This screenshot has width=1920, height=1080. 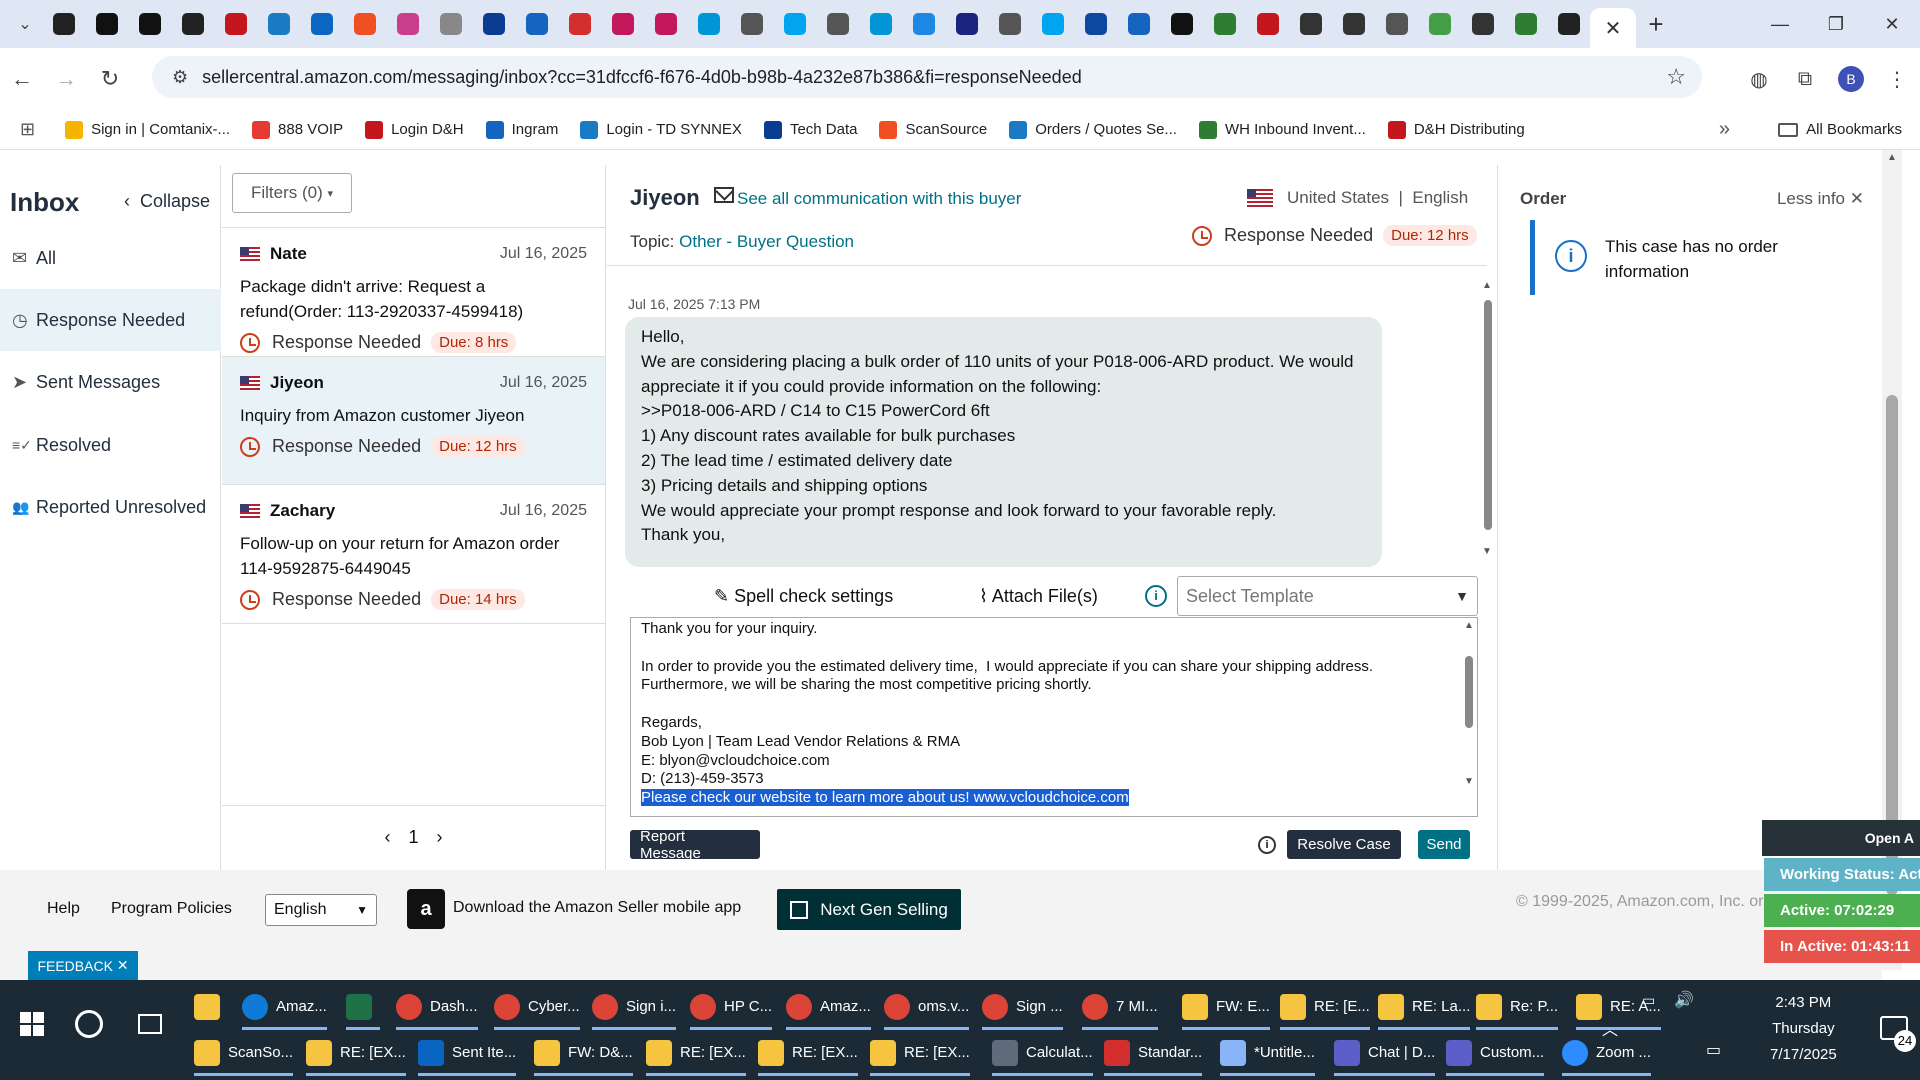 I want to click on tab-search-icon: ⌄, so click(x=25, y=24).